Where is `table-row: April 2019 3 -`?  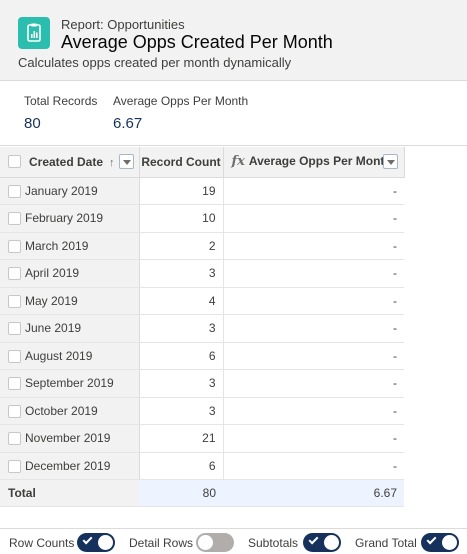 table-row: April 2019 3 - is located at coordinates (202, 273).